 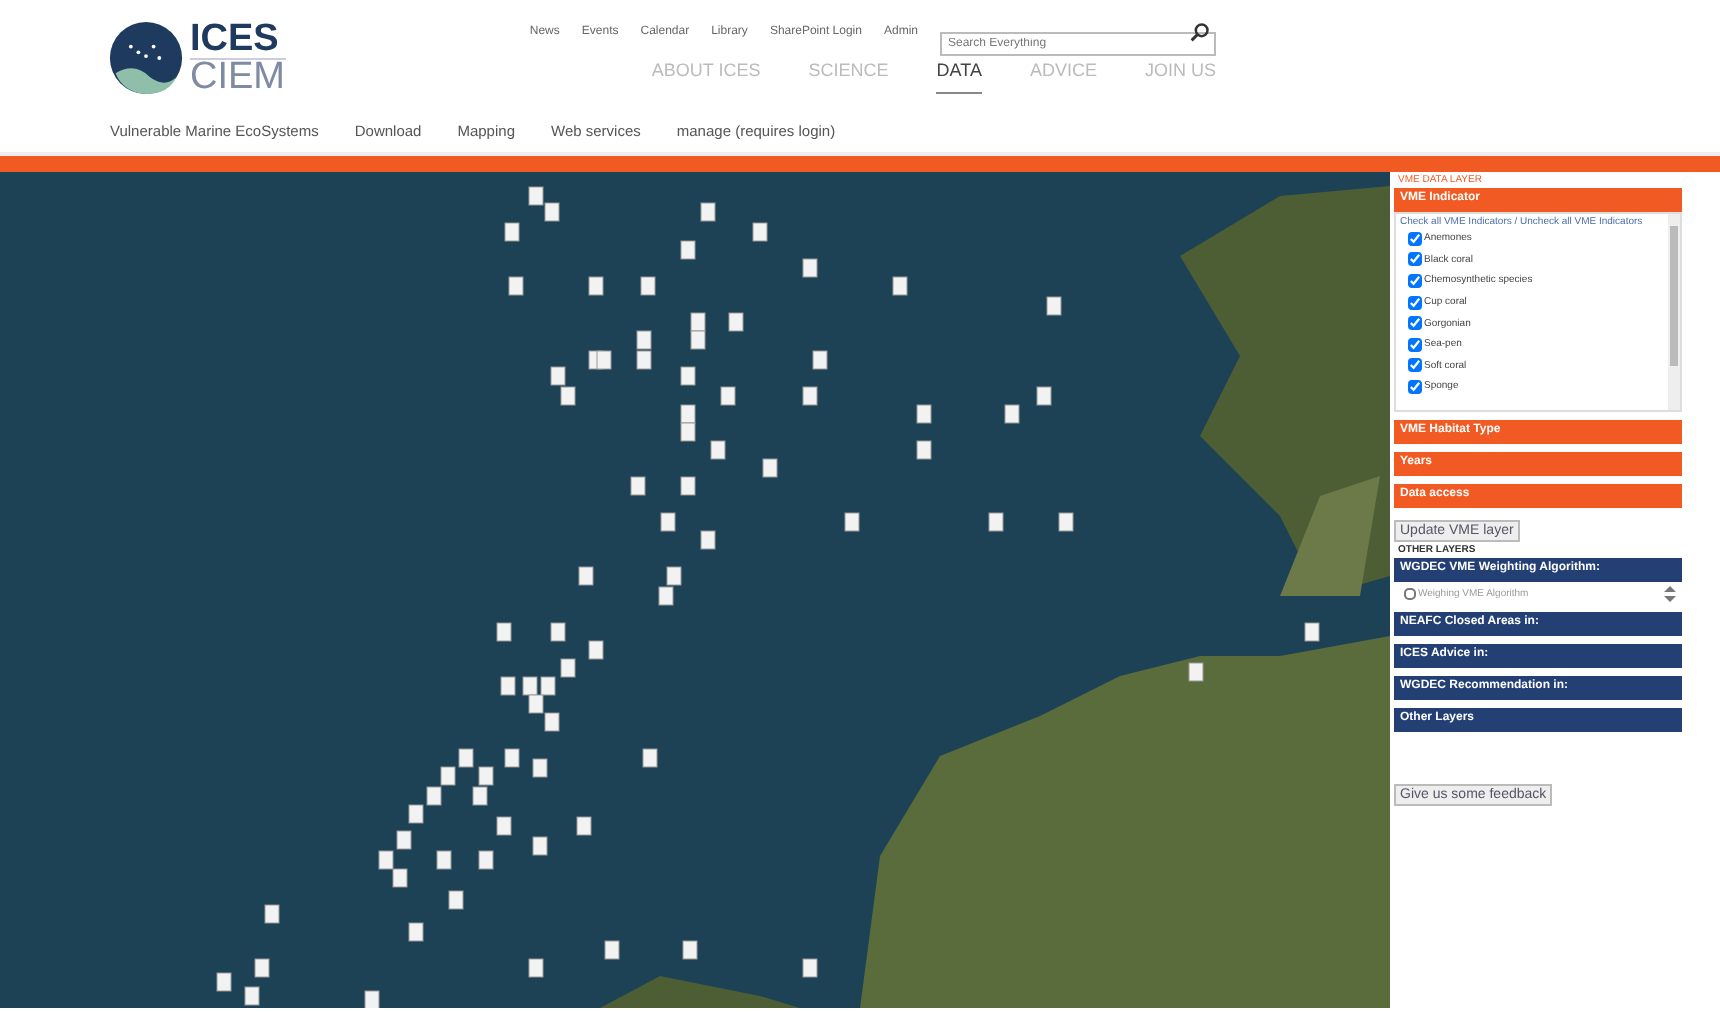 What do you see at coordinates (1410, 593) in the screenshot?
I see `weighting-checkbox` at bounding box center [1410, 593].